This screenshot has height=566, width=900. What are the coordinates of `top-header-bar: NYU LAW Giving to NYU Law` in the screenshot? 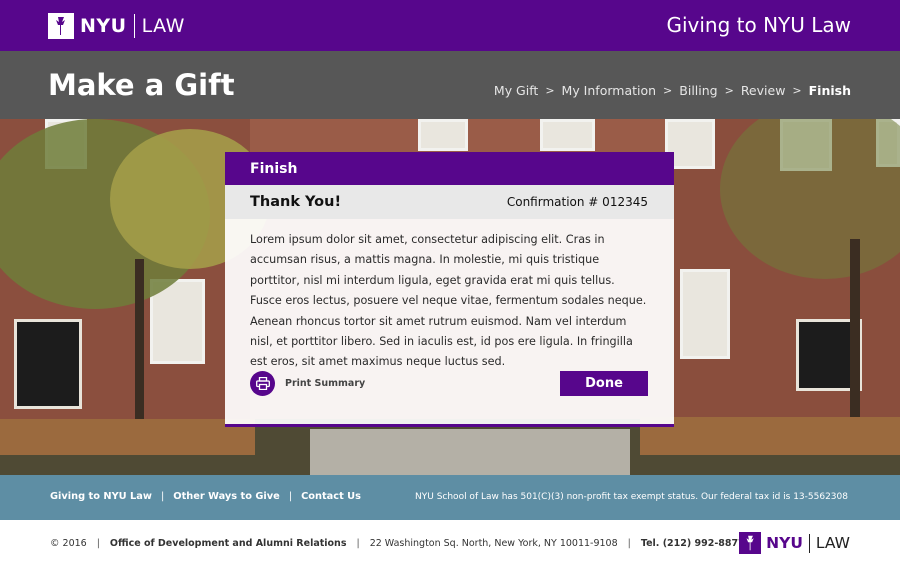 It's located at (450, 25).